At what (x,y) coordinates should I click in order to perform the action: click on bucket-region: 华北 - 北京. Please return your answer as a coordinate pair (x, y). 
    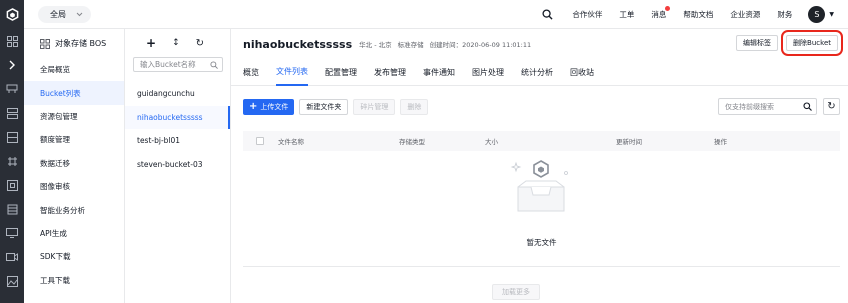
    Looking at the image, I should click on (375, 45).